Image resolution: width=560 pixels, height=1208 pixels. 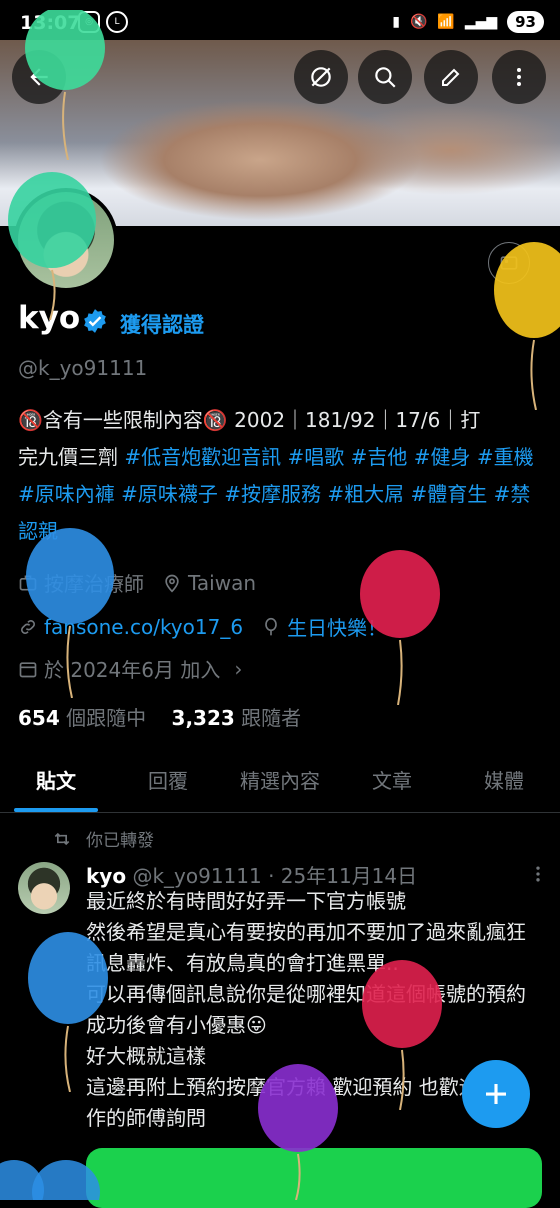 I want to click on search-icon, so click(x=385, y=77).